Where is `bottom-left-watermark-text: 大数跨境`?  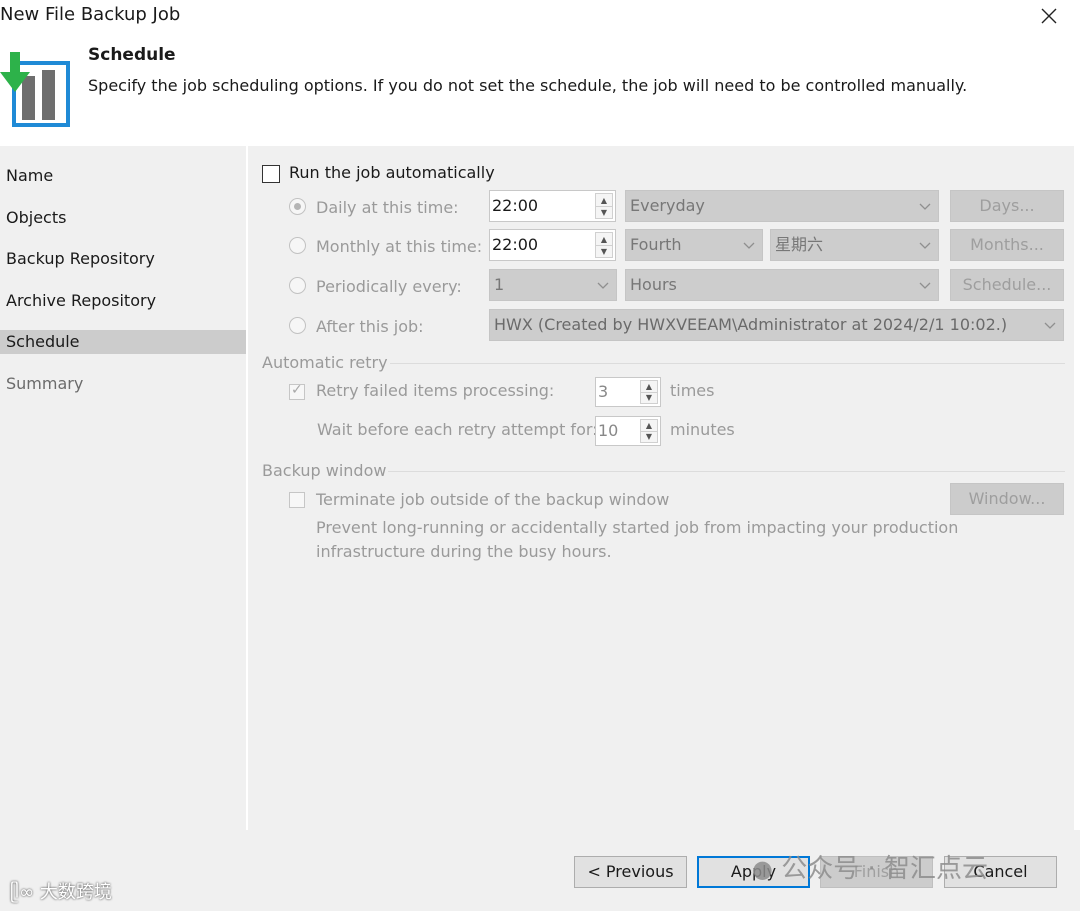 bottom-left-watermark-text: 大数跨境 is located at coordinates (75, 892).